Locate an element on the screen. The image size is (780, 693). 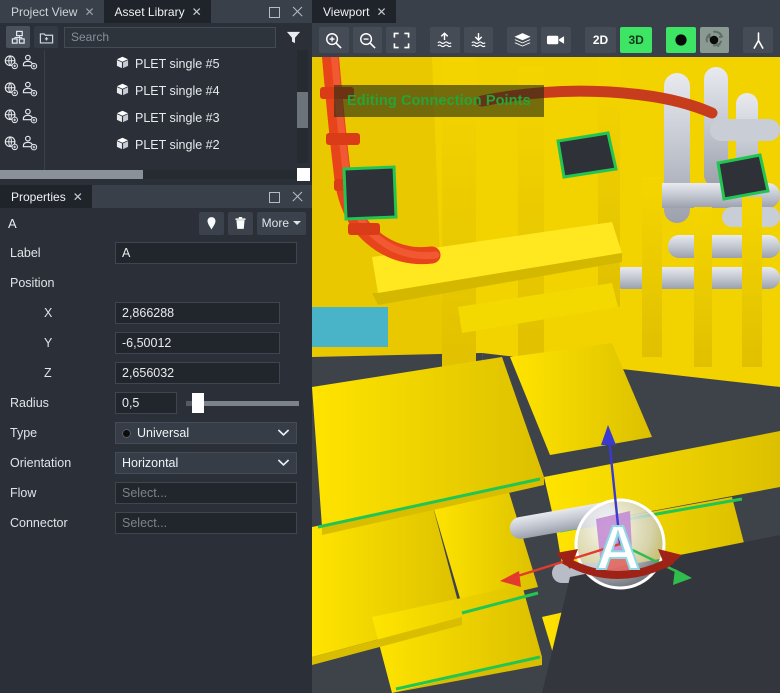
tree-row: PLET single #2 is located at coordinates (156, 144).